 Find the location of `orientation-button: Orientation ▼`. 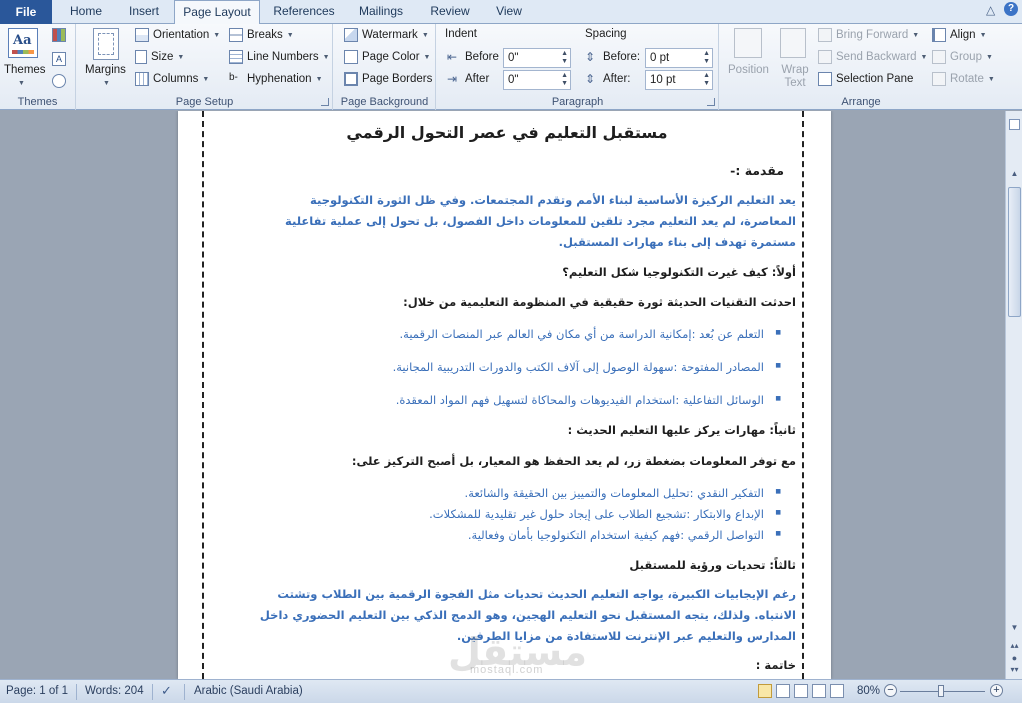

orientation-button: Orientation ▼ is located at coordinates (177, 35).